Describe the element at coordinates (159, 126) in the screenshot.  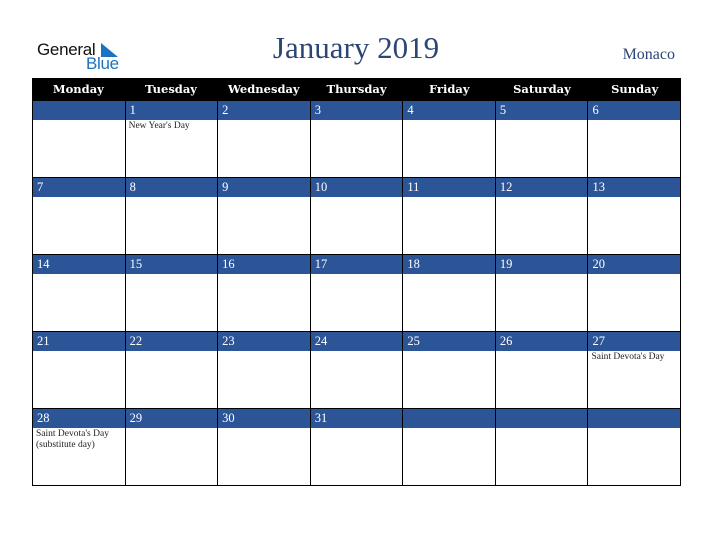
I see `holiday-label: New Year's Day` at that location.